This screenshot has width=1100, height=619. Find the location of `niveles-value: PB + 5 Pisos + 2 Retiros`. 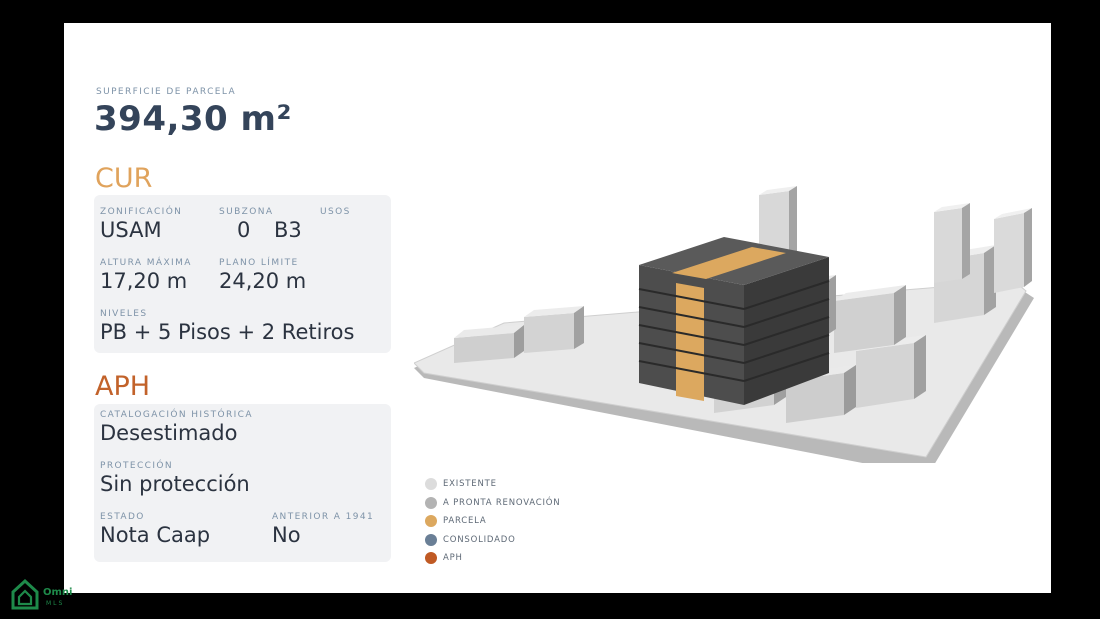

niveles-value: PB + 5 Pisos + 2 Retiros is located at coordinates (227, 332).